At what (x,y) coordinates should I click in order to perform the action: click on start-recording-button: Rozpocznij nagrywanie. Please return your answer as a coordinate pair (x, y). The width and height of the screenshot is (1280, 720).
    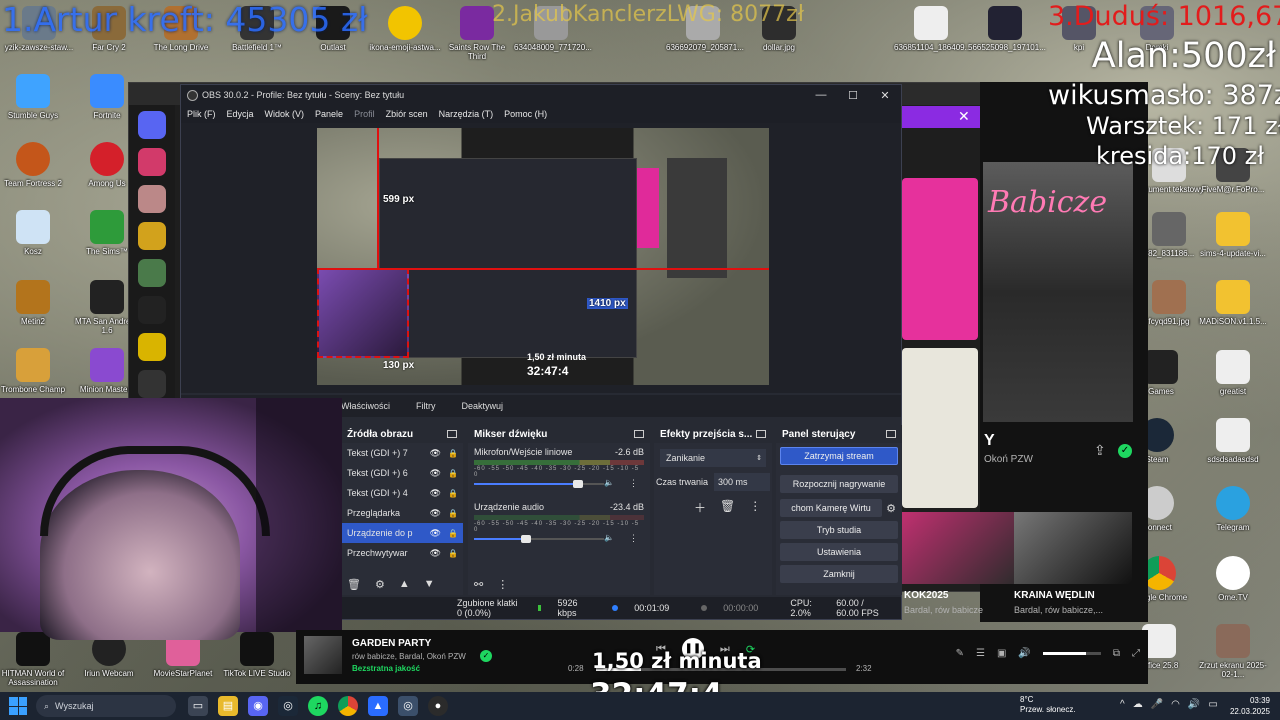
    Looking at the image, I should click on (839, 484).